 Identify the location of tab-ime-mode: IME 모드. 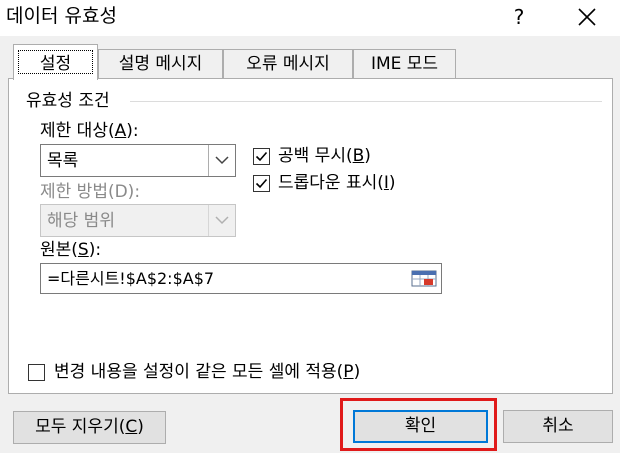
(404, 64).